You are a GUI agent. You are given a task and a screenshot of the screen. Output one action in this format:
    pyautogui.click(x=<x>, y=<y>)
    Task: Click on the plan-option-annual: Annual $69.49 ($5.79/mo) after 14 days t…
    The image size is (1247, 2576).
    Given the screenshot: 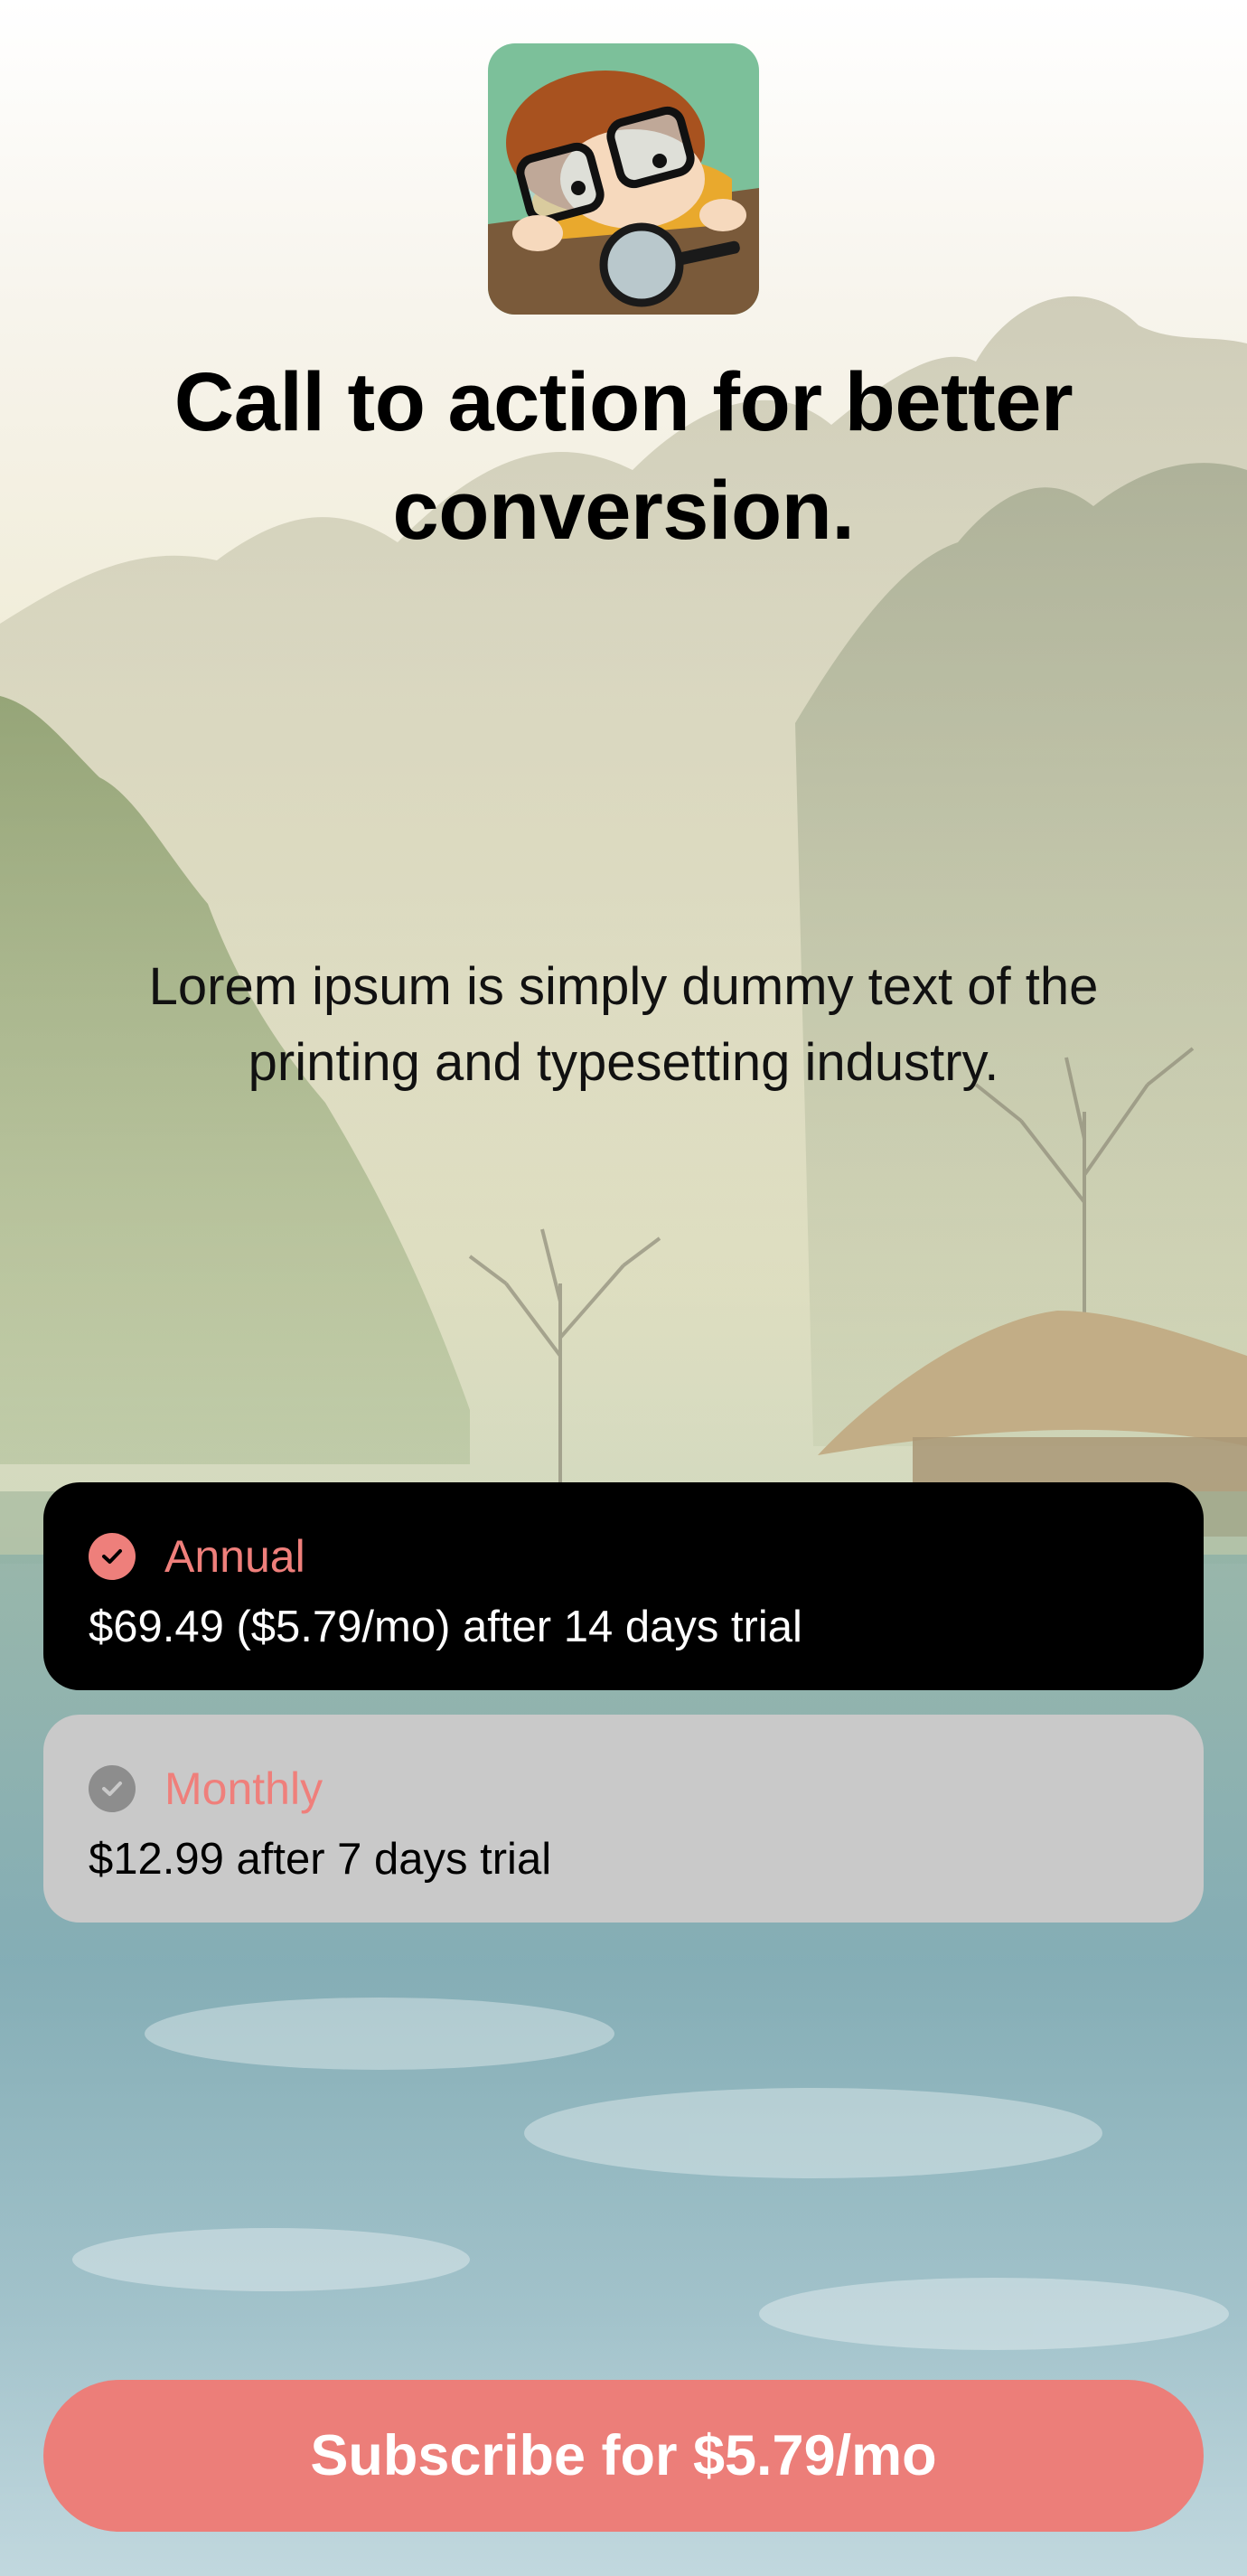 What is the action you would take?
    pyautogui.click(x=623, y=1586)
    